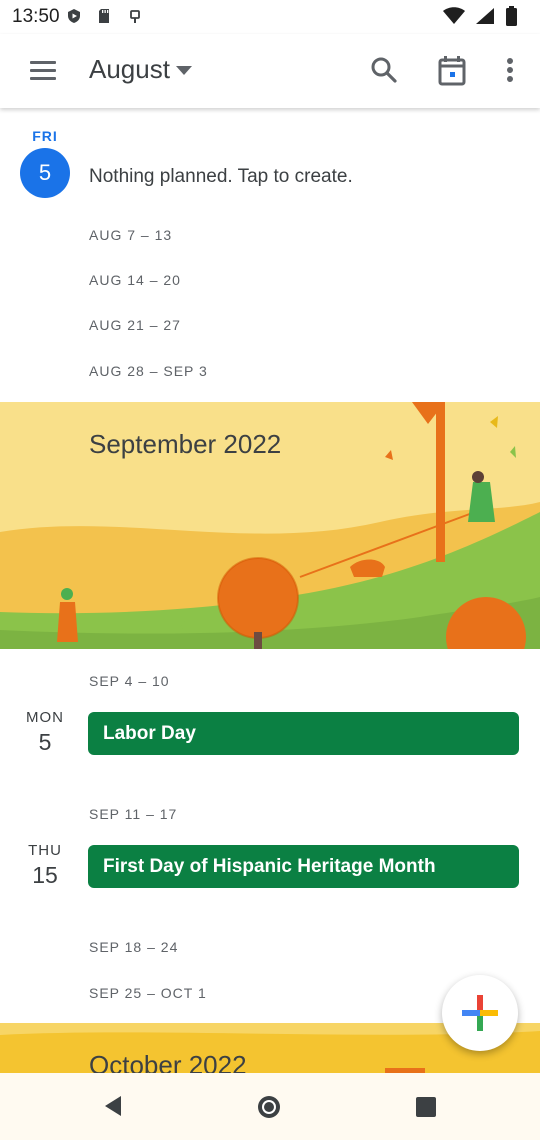  What do you see at coordinates (129, 69) in the screenshot?
I see `month-title: August` at bounding box center [129, 69].